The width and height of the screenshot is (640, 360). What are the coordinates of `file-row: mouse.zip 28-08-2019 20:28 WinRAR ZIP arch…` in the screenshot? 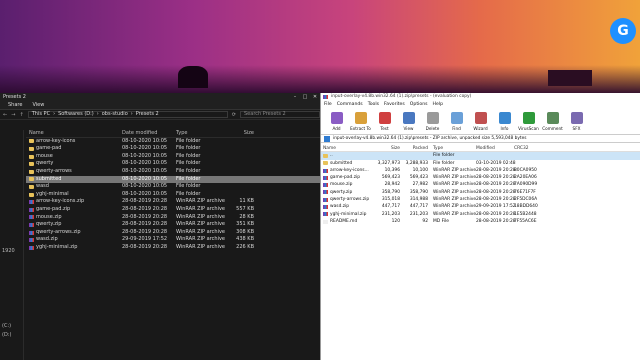 It's located at (173, 218).